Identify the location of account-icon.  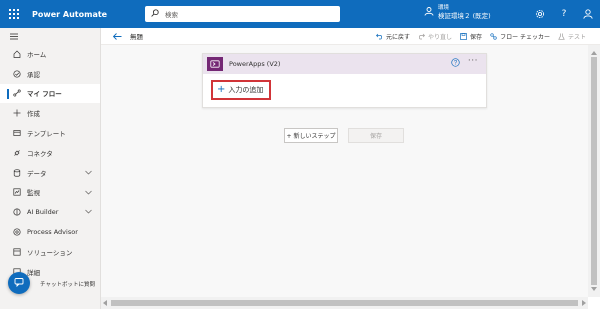
(588, 14).